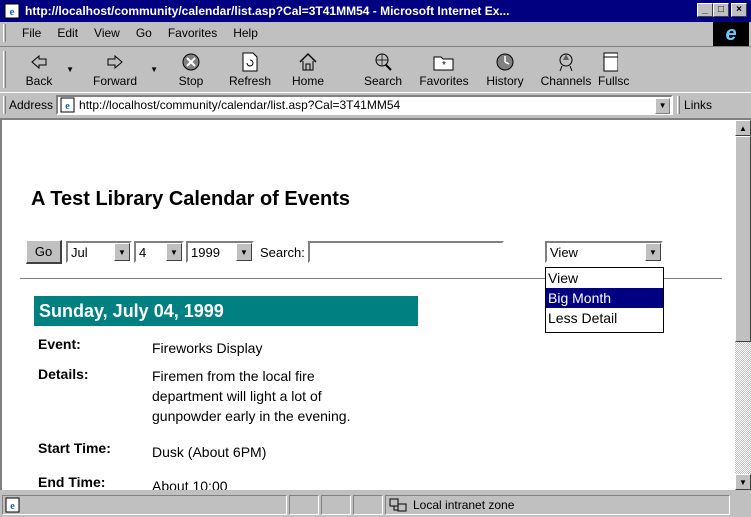 This screenshot has width=751, height=517. Describe the element at coordinates (79, 252) in the screenshot. I see `month-value: Jul` at that location.